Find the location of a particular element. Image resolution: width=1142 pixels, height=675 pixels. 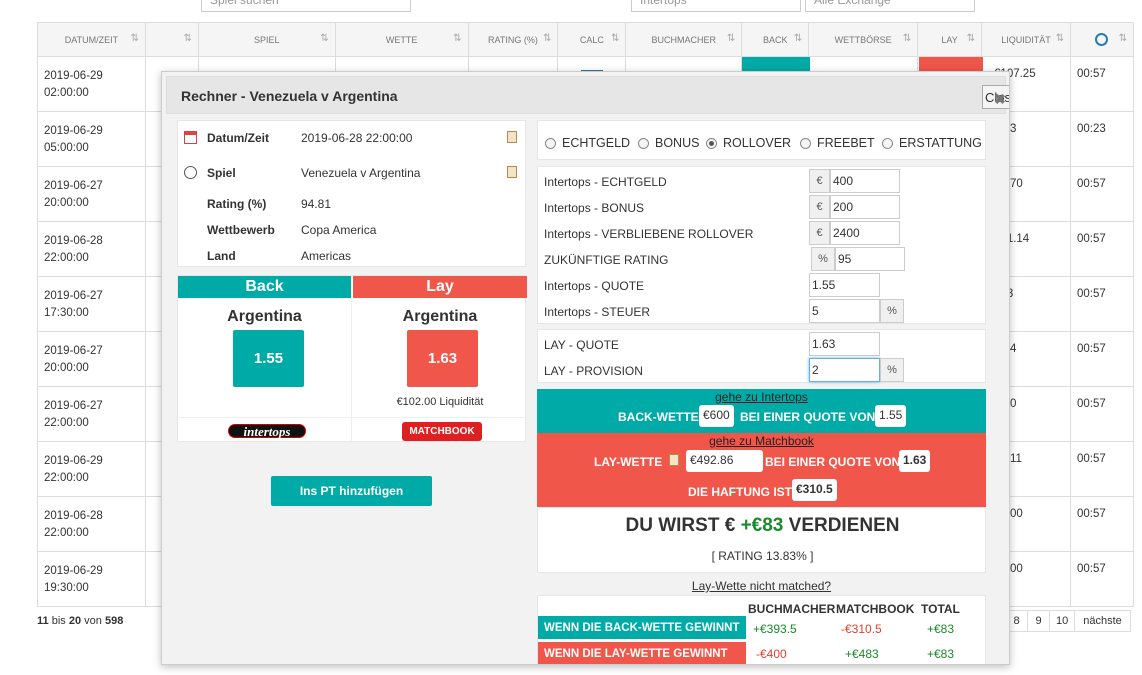

summary-header-bookmaker: BUCHMACHER is located at coordinates (792, 609).